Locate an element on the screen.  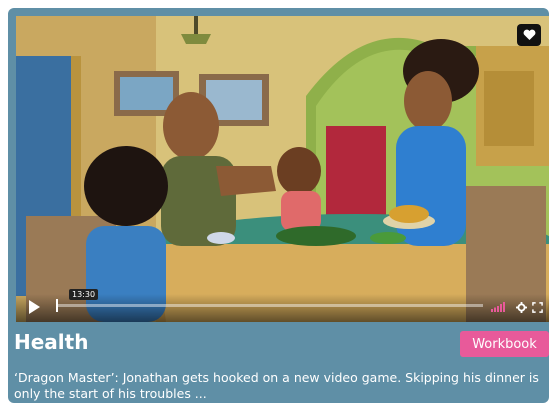
episode-title: Health is located at coordinates (51, 342).